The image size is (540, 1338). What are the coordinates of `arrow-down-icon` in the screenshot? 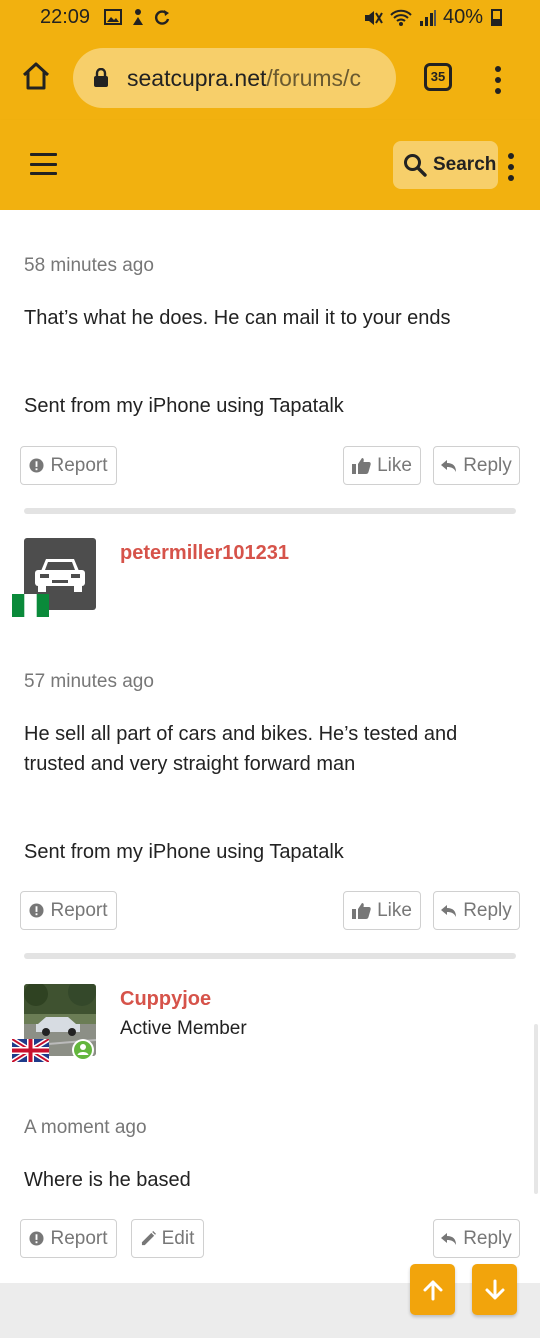 It's located at (494, 1289).